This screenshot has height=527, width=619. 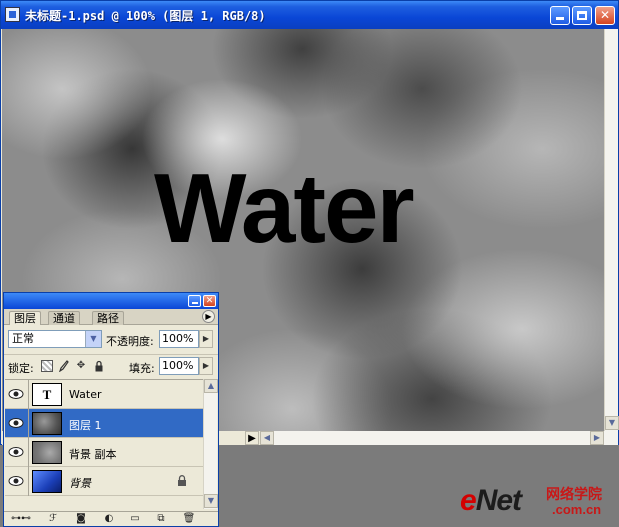 I want to click on minimize-button, so click(x=560, y=15).